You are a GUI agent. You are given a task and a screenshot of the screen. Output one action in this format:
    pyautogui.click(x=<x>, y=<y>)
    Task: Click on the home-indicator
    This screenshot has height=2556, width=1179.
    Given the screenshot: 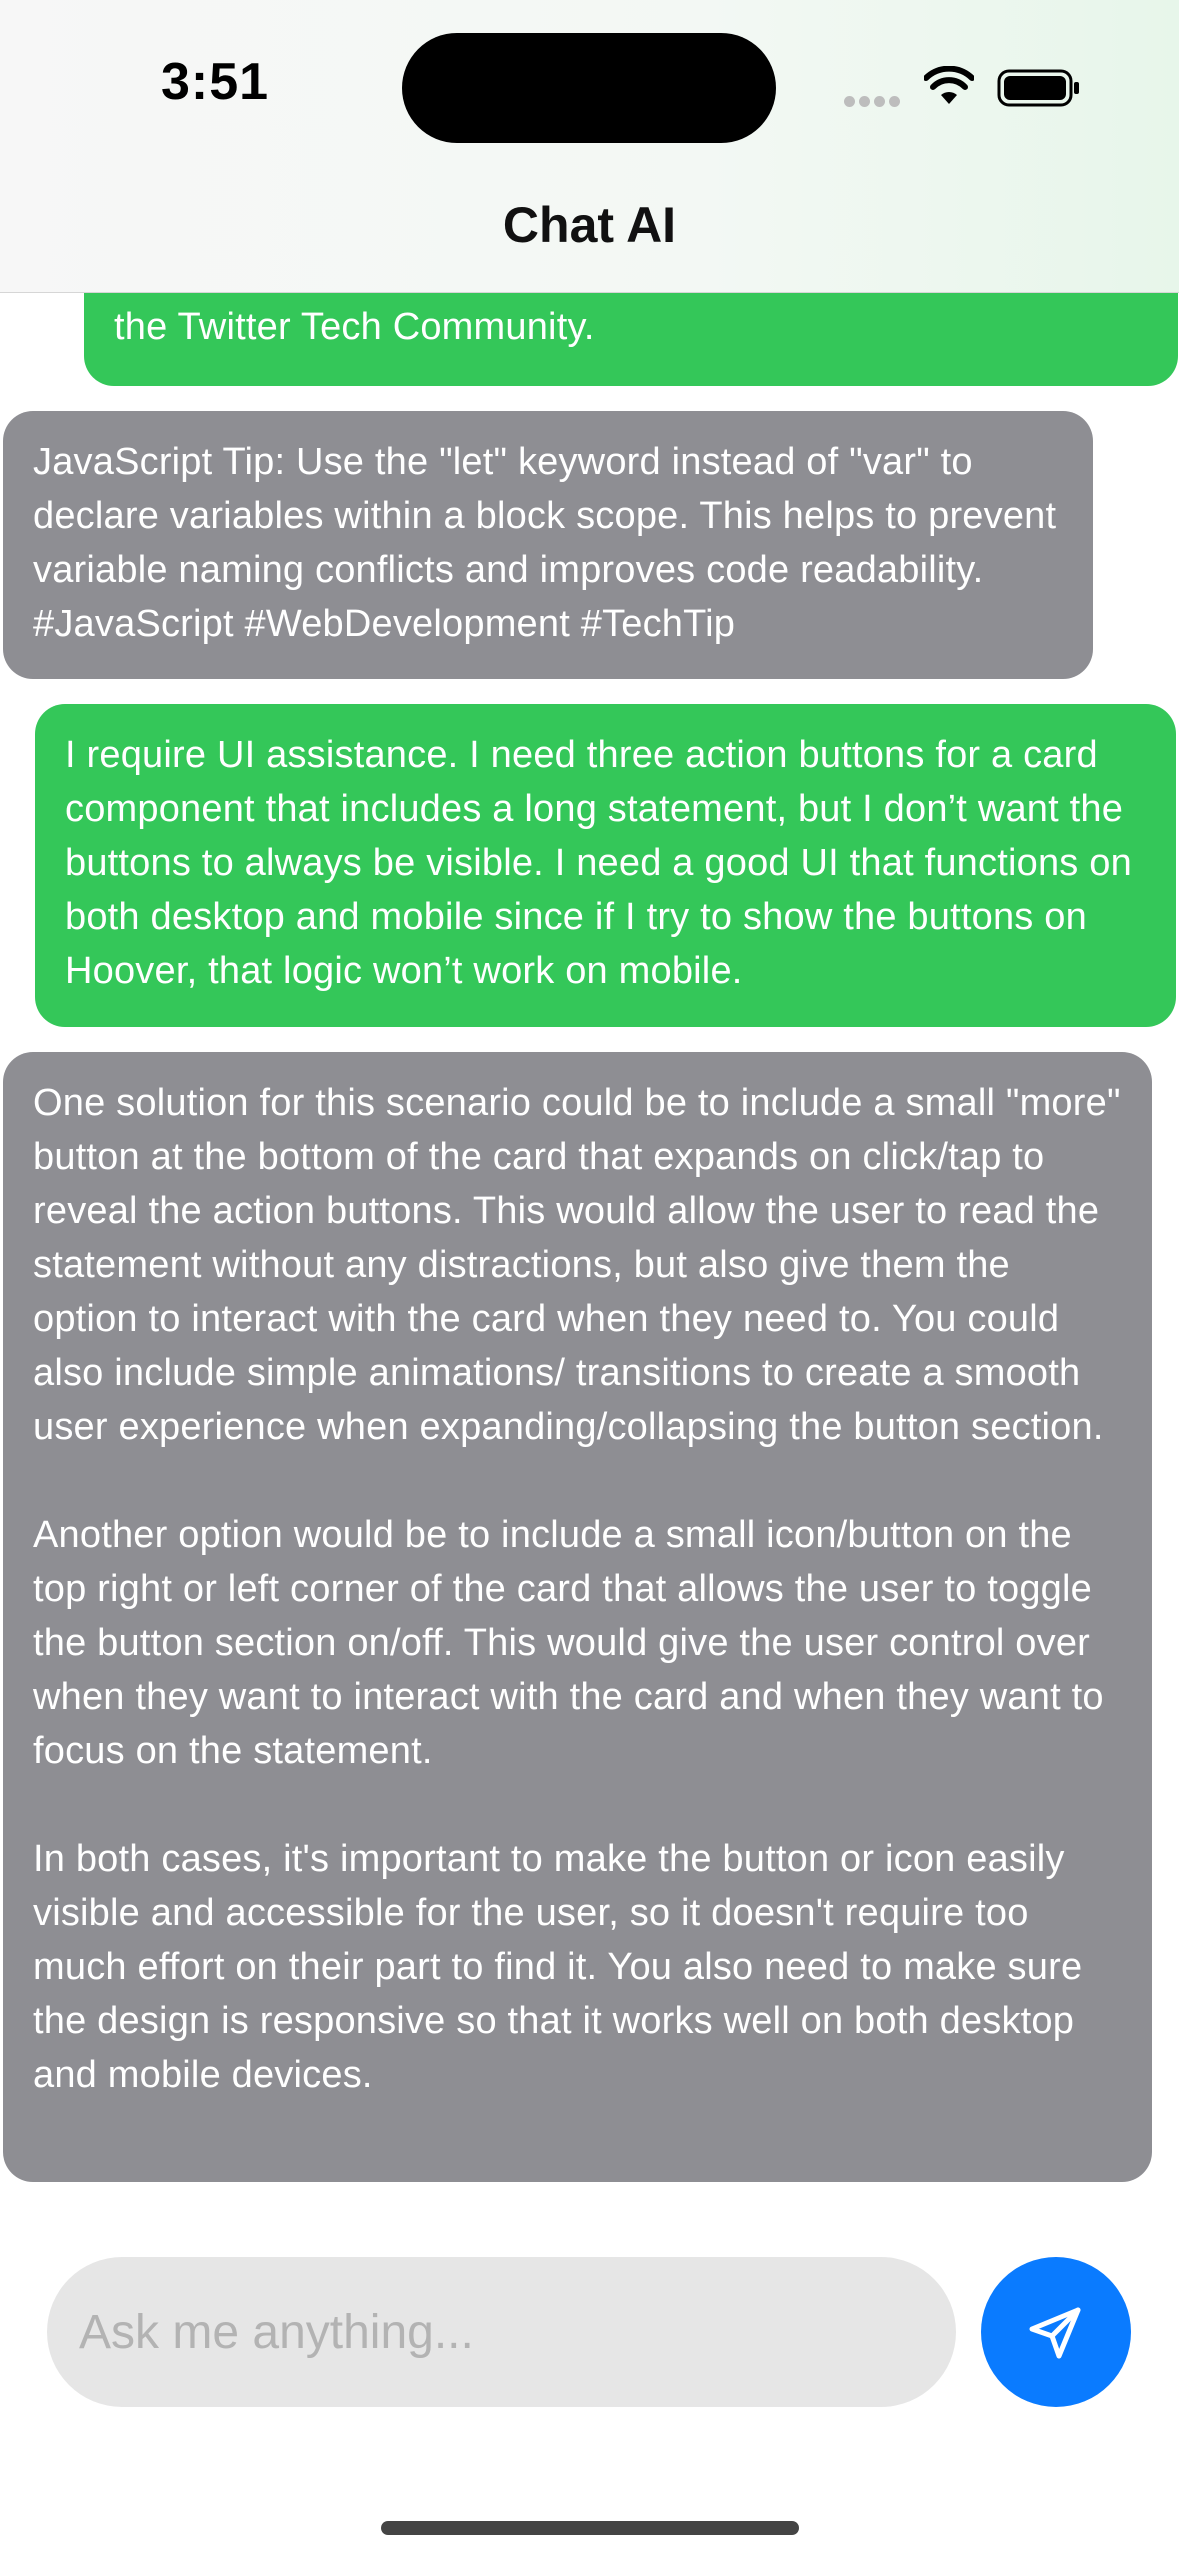 What is the action you would take?
    pyautogui.click(x=590, y=2528)
    